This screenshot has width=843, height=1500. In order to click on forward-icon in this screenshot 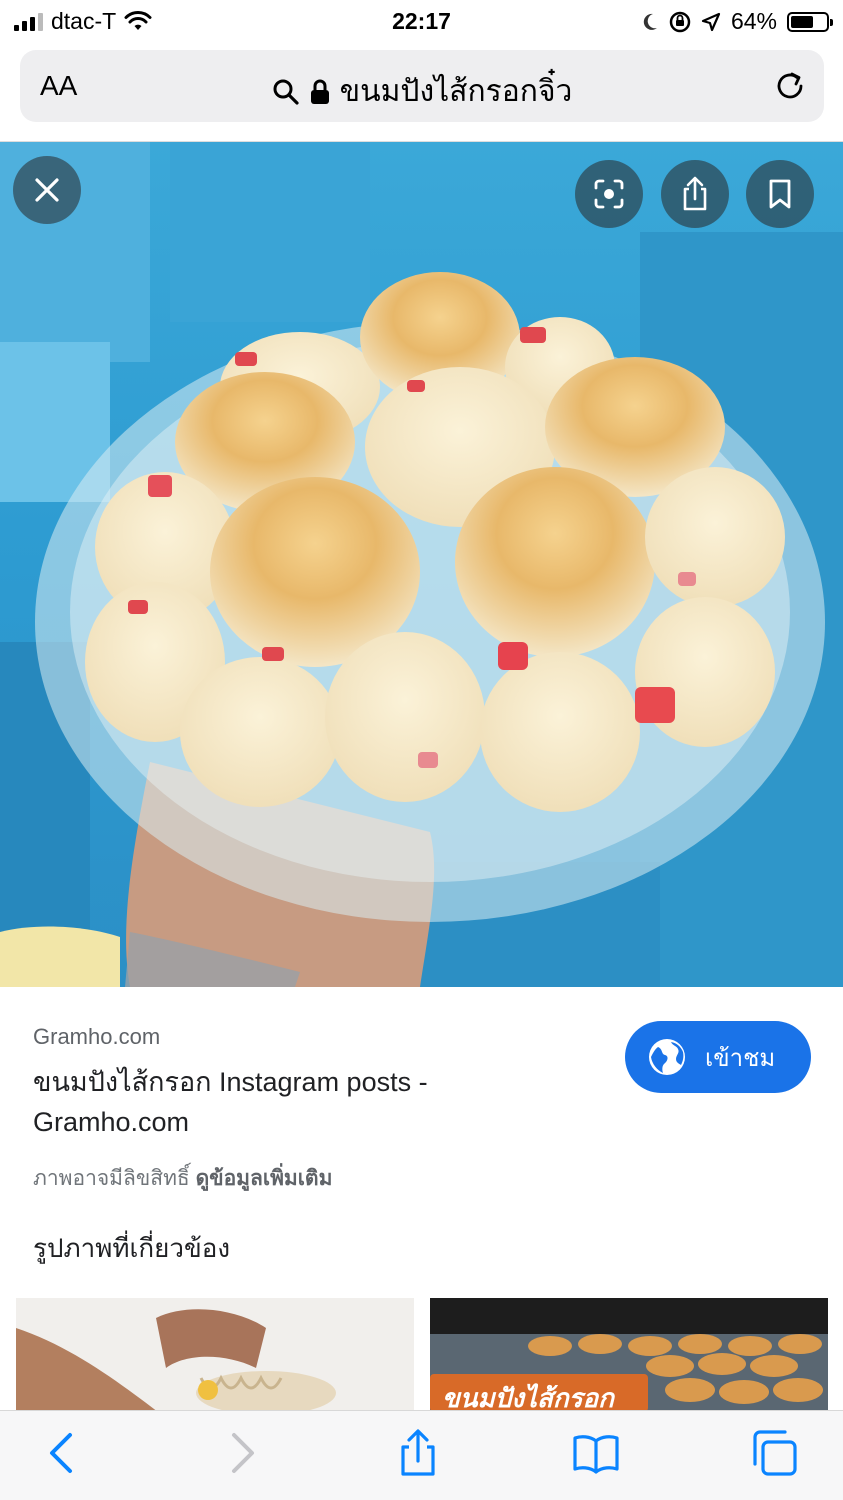, I will do `click(240, 1453)`.